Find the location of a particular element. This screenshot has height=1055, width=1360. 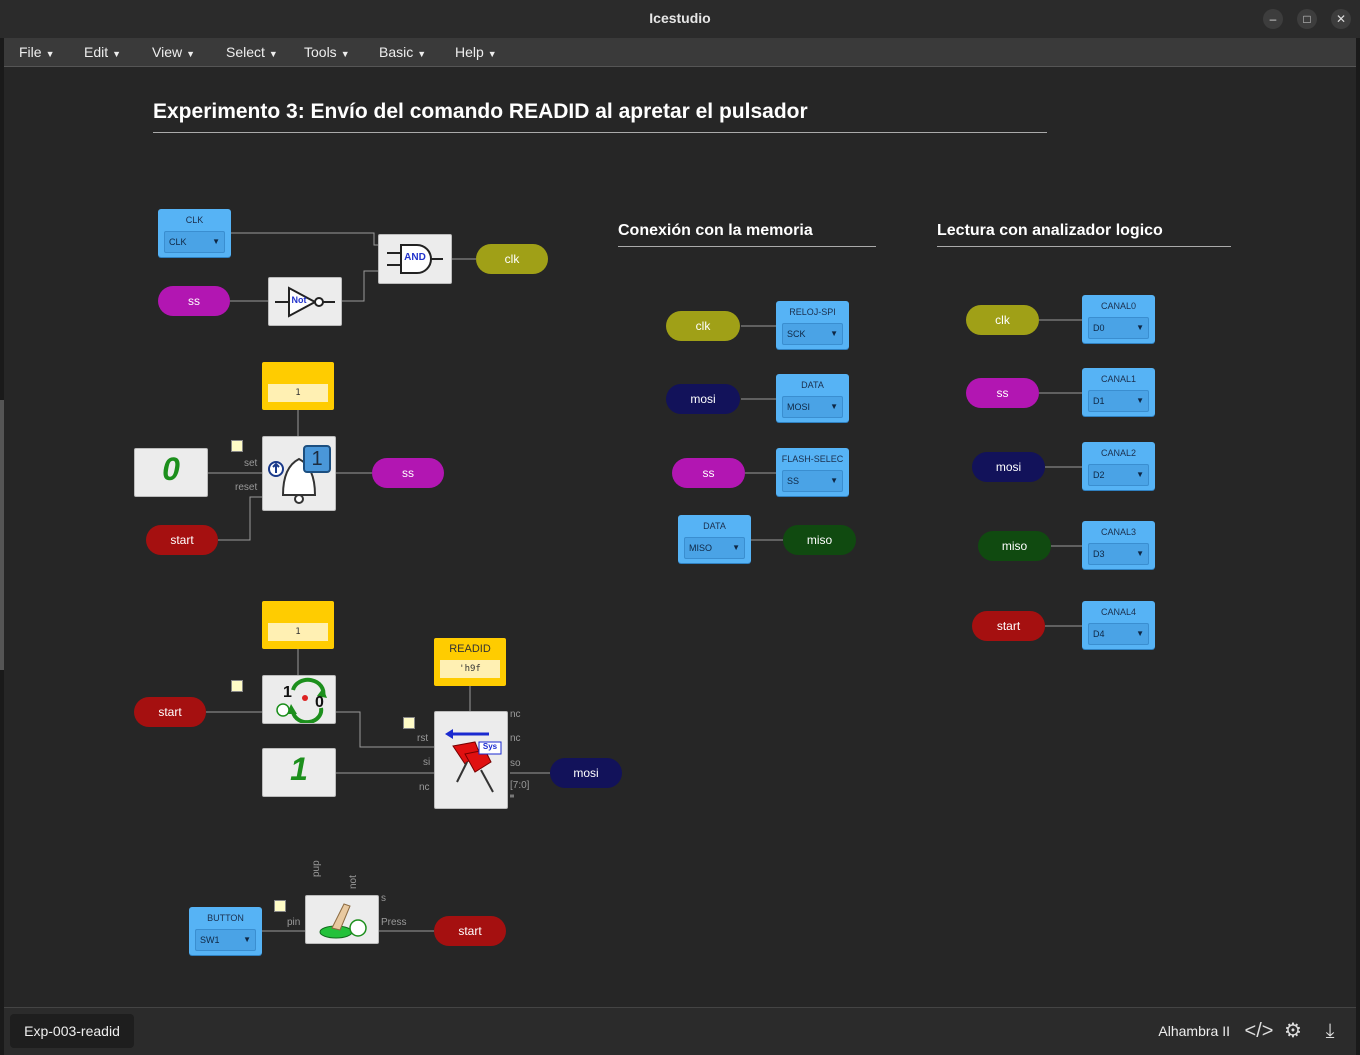

project-tab: Exp-003-readid is located at coordinates (72, 1031).